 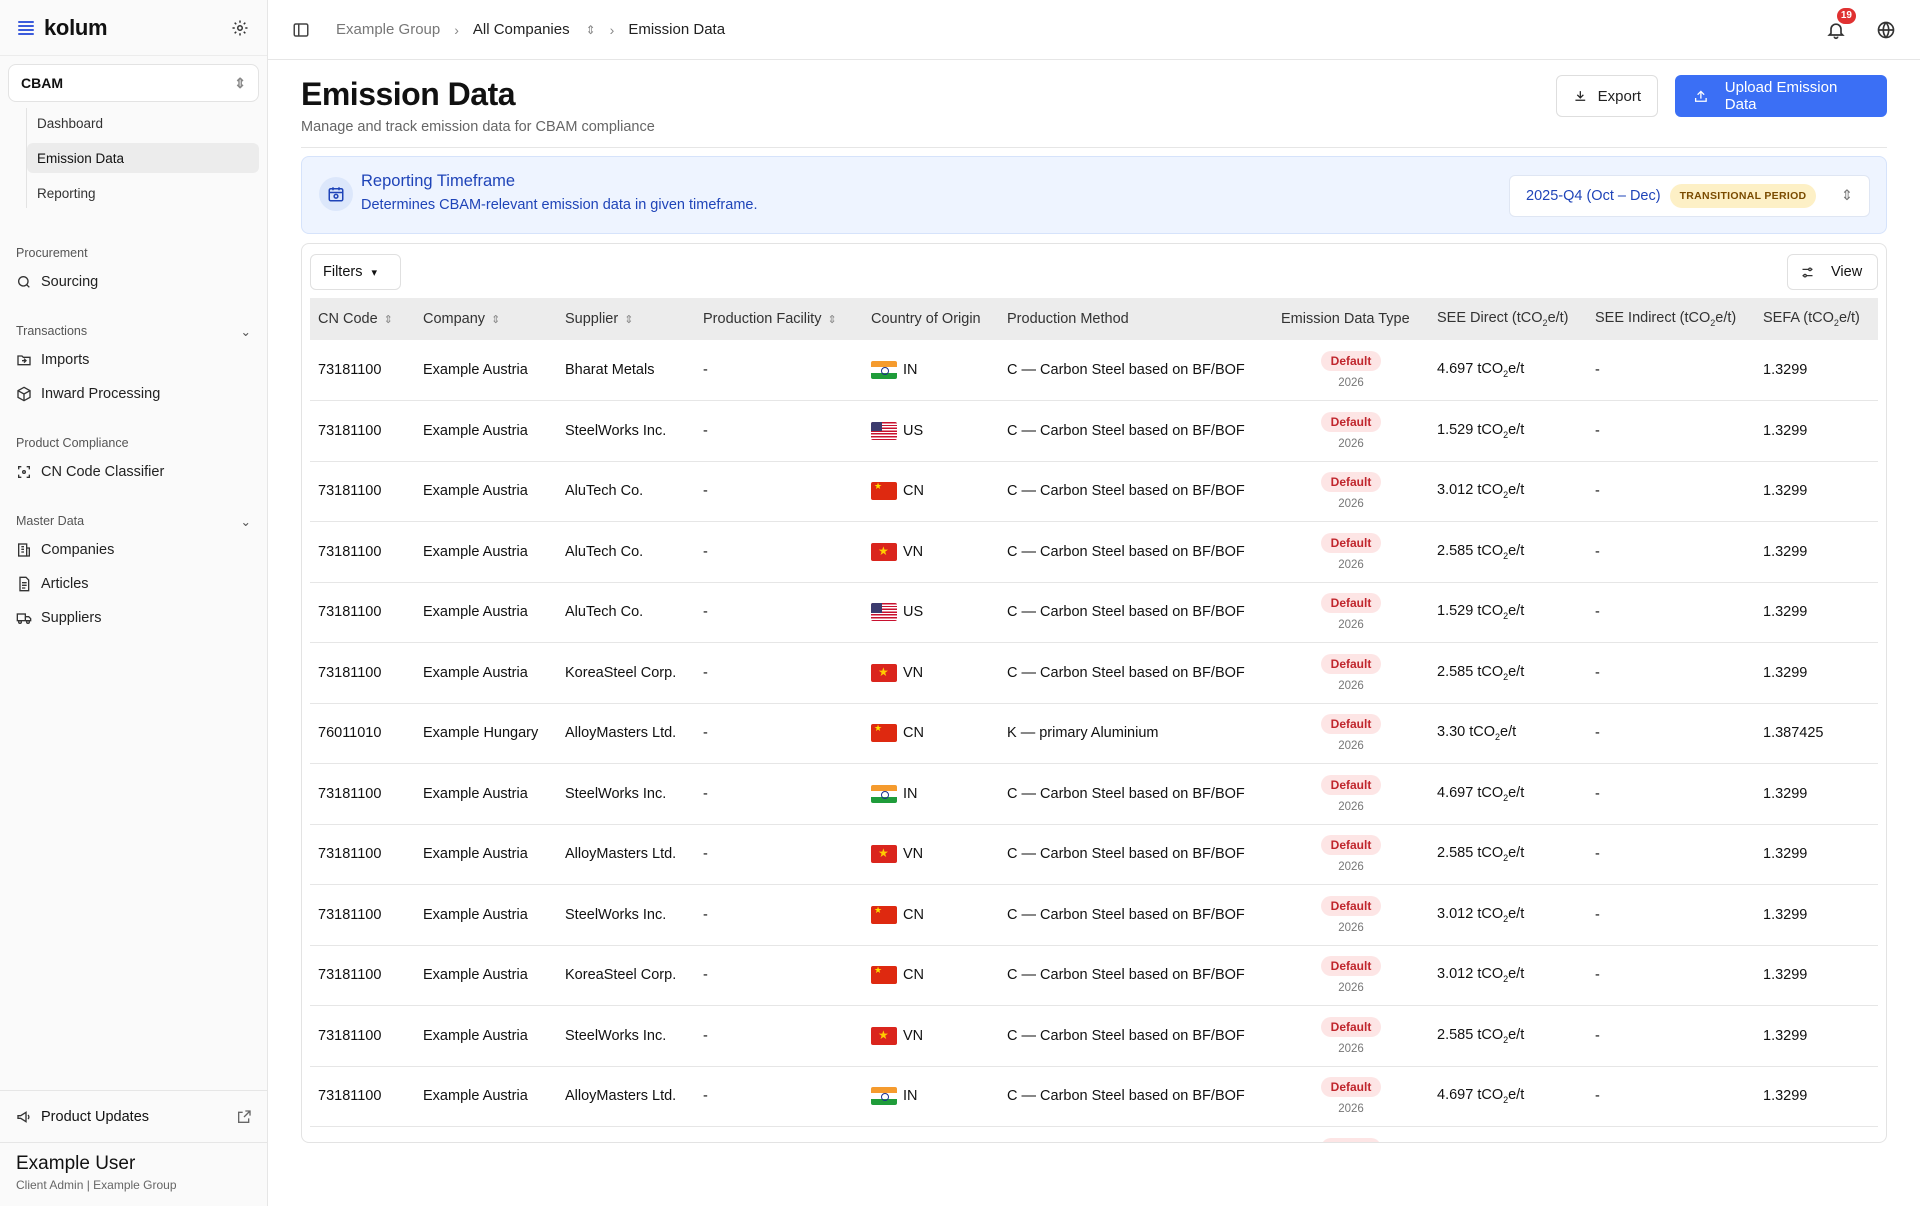 I want to click on breadcrumb-current: Emission Data, so click(x=677, y=29).